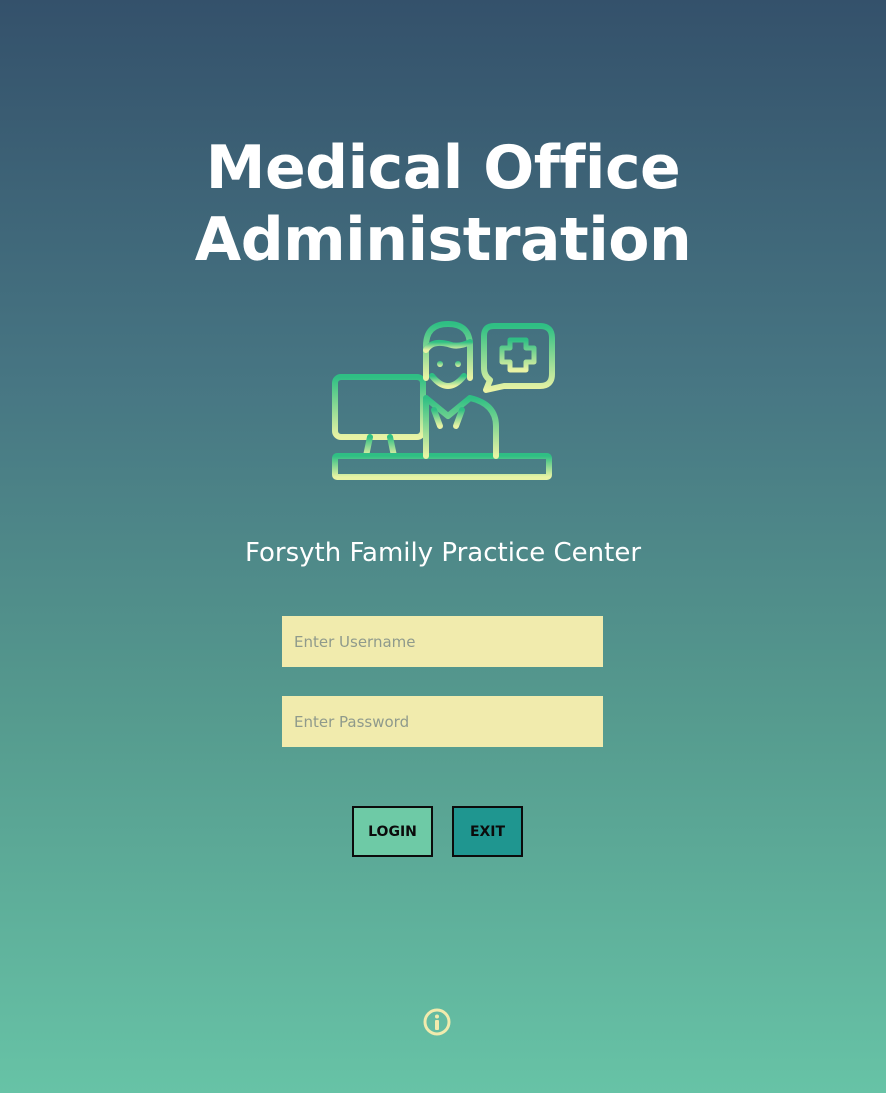  What do you see at coordinates (443, 240) in the screenshot?
I see `app-title-line2: Administration` at bounding box center [443, 240].